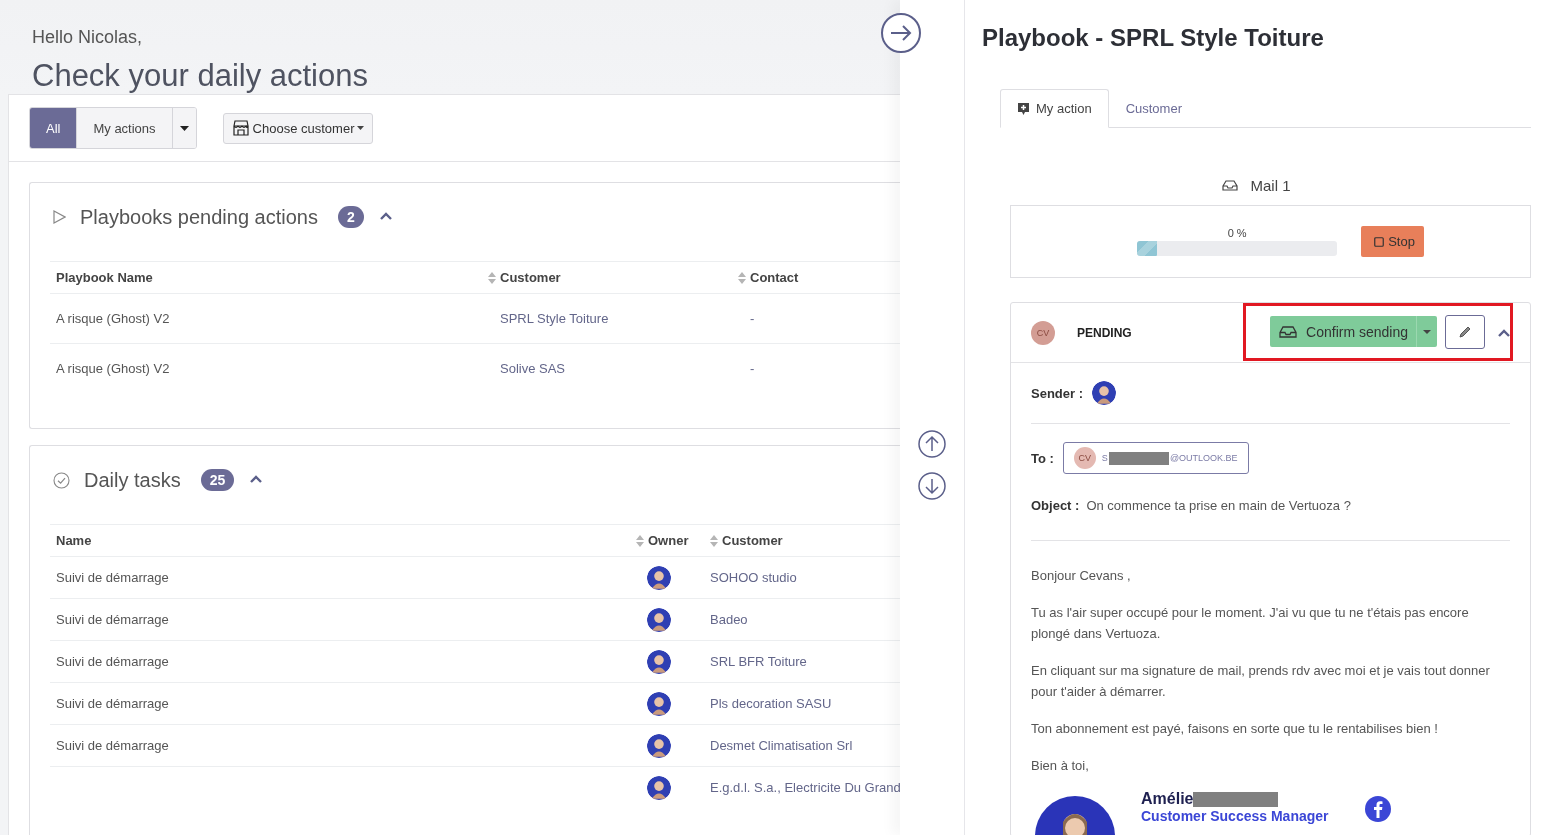 Image resolution: width=1551 pixels, height=835 pixels. I want to click on customer-link: SPRL Style Toiture, so click(554, 318).